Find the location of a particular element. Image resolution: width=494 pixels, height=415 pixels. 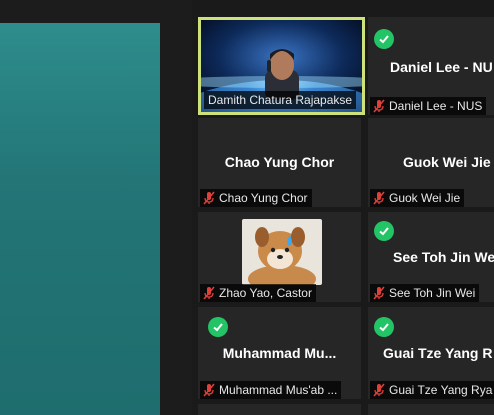

participant-display-name: See Toh Jin We is located at coordinates (443, 257).